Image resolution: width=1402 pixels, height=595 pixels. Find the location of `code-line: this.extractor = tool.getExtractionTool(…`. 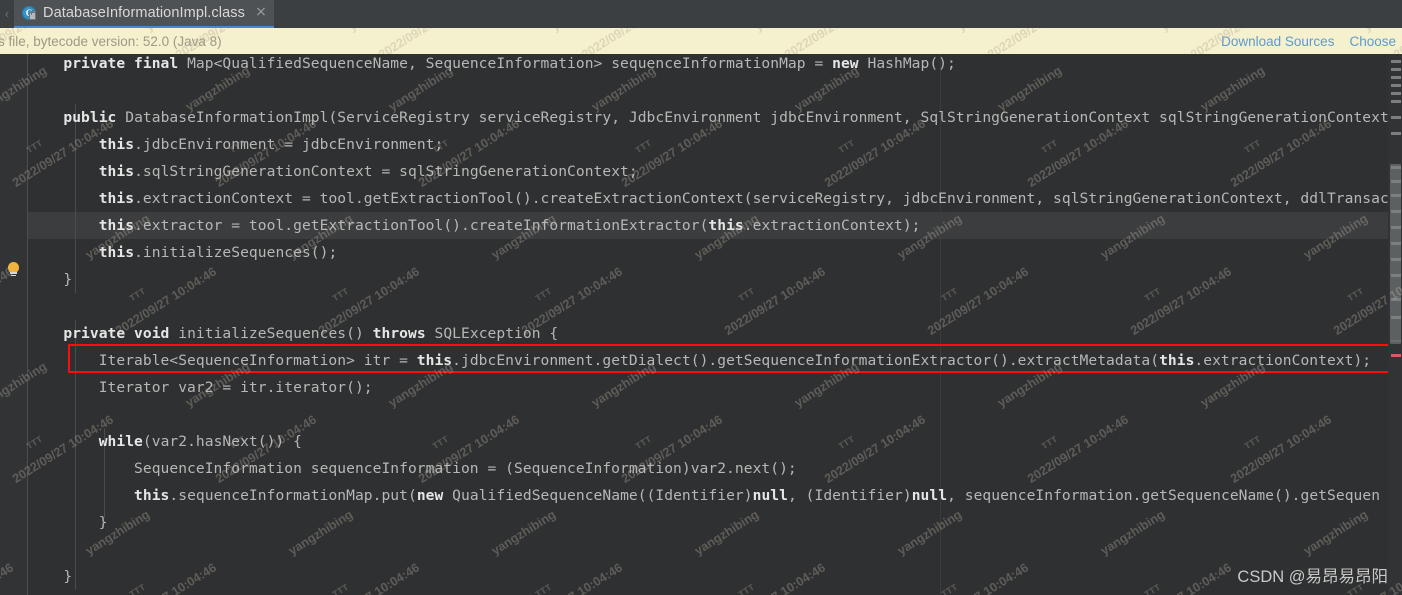

code-line: this.extractor = tool.getExtractionTool(… is located at coordinates (474, 225).